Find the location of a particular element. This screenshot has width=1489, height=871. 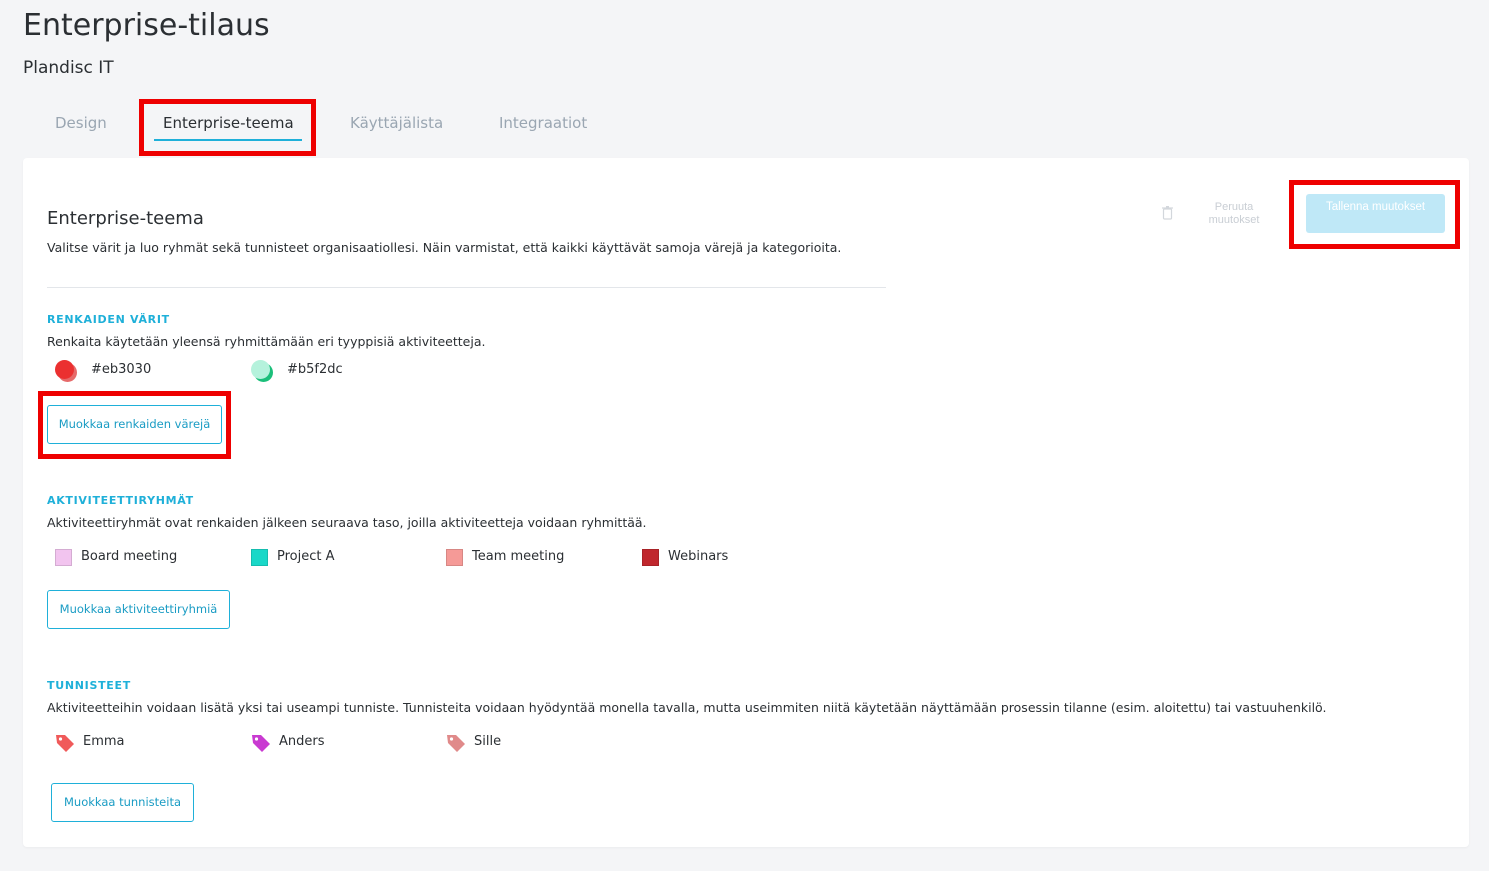

edit-activity-groups-button: Muokkaa aktiviteettiryhmiä is located at coordinates (138, 609).